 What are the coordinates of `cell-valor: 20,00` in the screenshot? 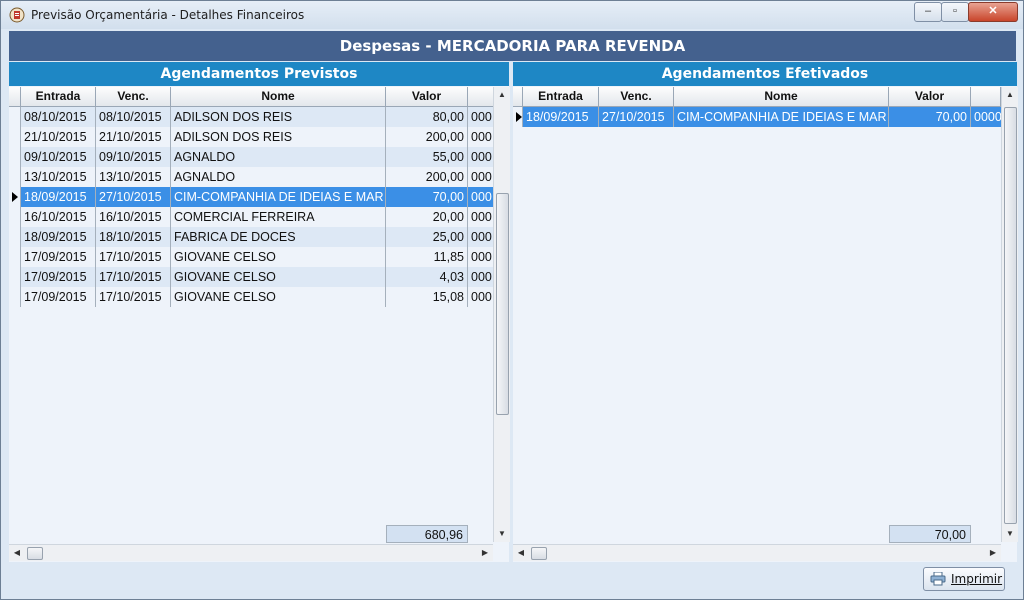 It's located at (427, 217).